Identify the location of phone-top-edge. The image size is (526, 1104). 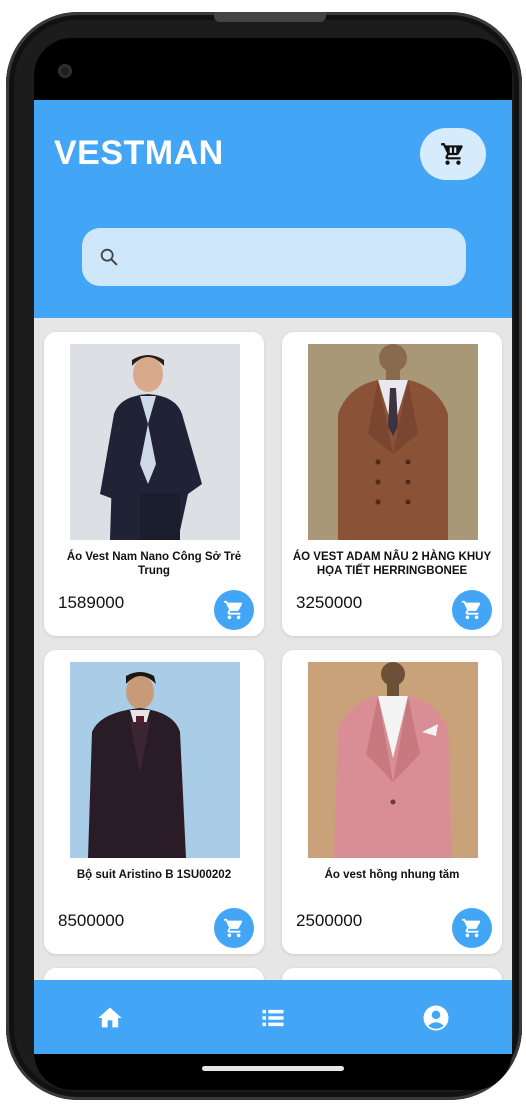
(270, 17).